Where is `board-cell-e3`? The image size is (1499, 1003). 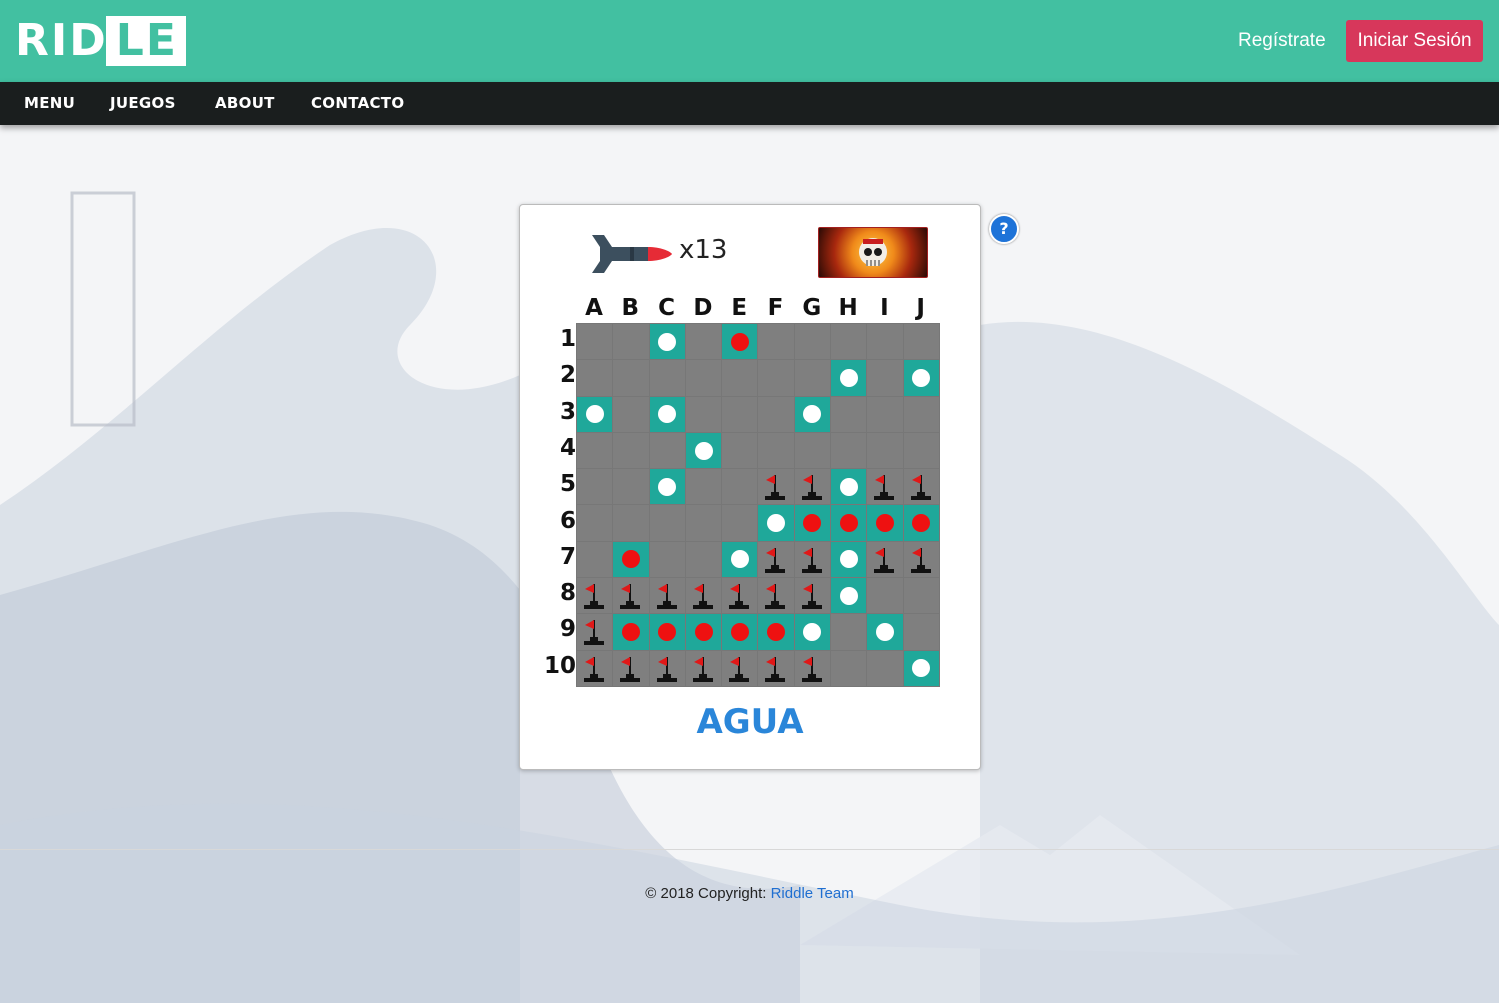 board-cell-e3 is located at coordinates (740, 414).